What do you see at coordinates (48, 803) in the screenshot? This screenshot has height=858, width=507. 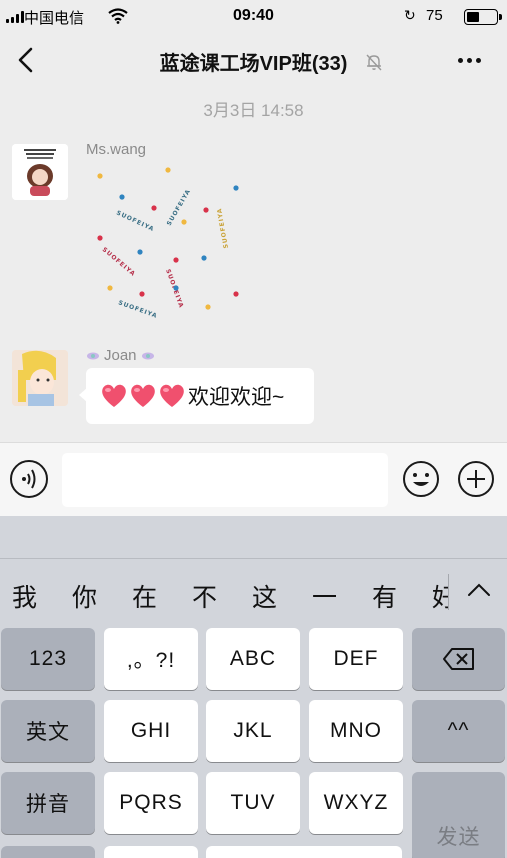 I see `key-pinyin: 拼音` at bounding box center [48, 803].